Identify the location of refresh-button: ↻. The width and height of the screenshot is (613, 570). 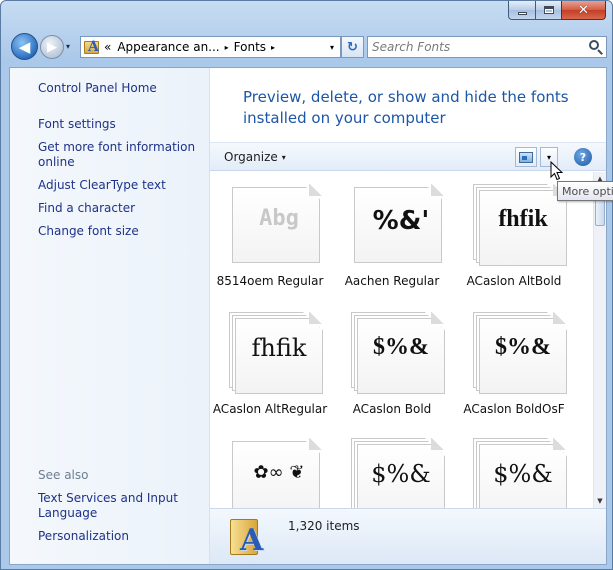
(352, 47).